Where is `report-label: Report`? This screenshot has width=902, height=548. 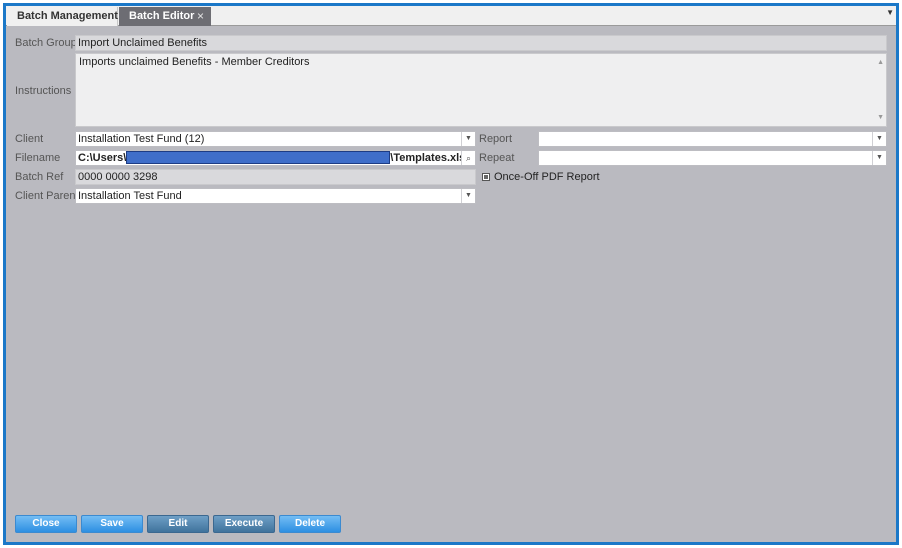
report-label: Report is located at coordinates (496, 139).